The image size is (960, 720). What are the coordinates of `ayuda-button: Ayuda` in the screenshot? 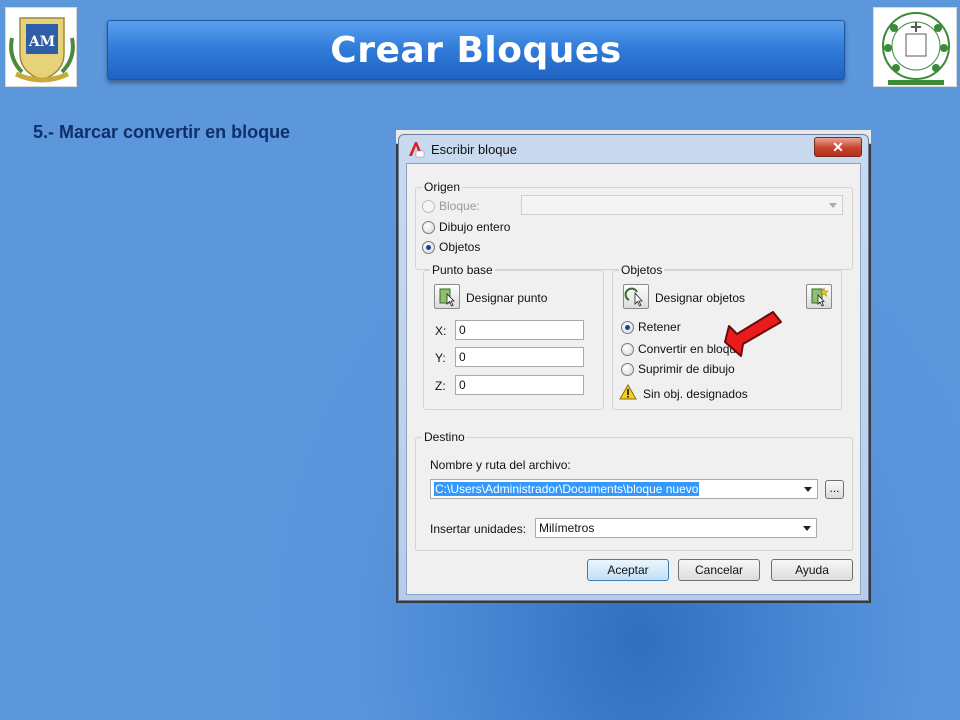 It's located at (812, 570).